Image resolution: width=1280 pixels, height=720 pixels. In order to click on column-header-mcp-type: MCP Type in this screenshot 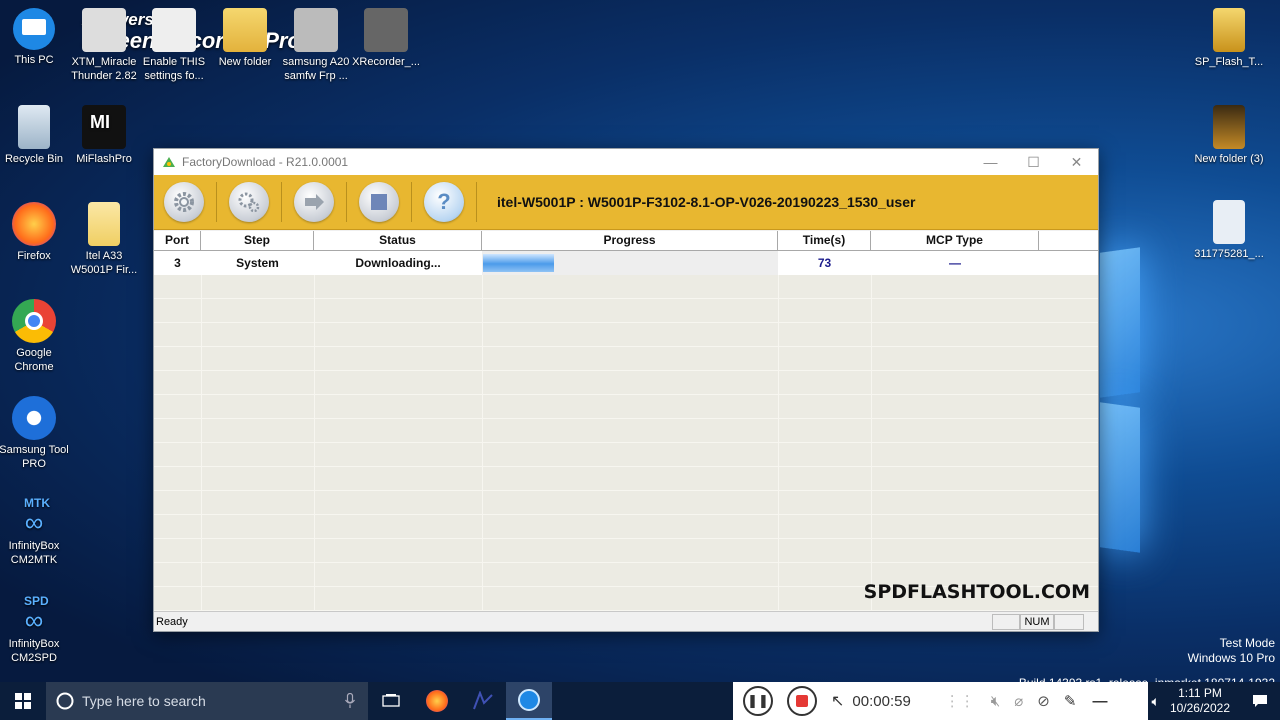, I will do `click(955, 240)`.